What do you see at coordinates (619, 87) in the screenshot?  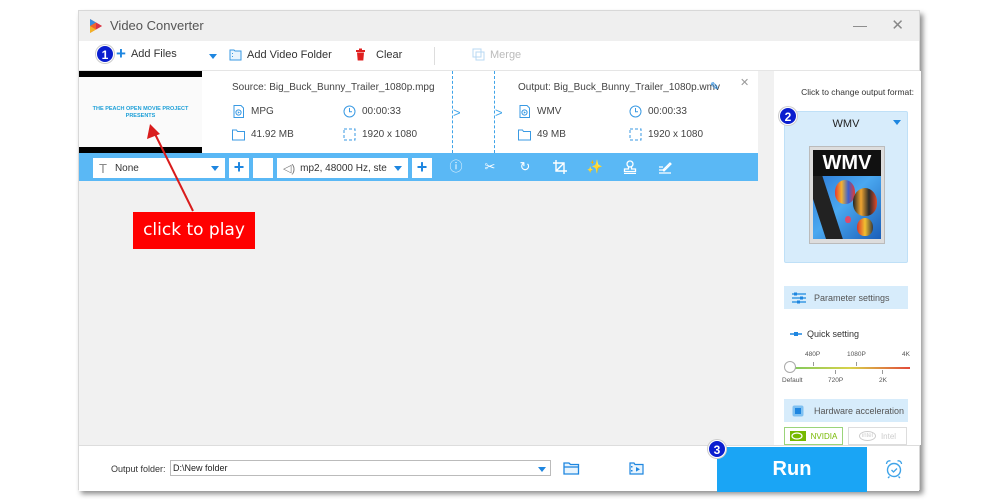 I see `output-filename: Output: Big_Buck_Bunny_Trailer_1080p.wmv` at bounding box center [619, 87].